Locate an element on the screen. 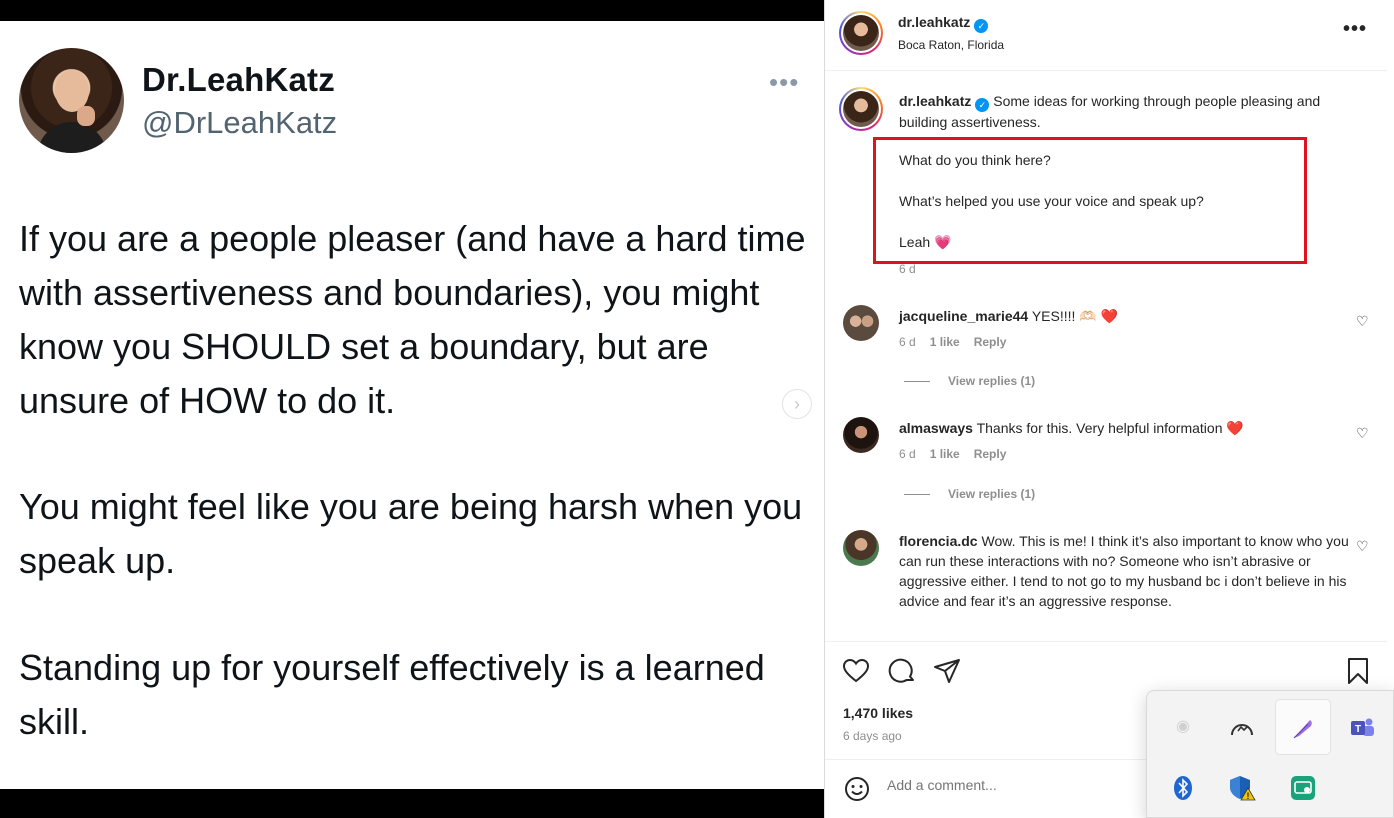 This screenshot has width=1394, height=818. teams-icon: T is located at coordinates (1362, 727).